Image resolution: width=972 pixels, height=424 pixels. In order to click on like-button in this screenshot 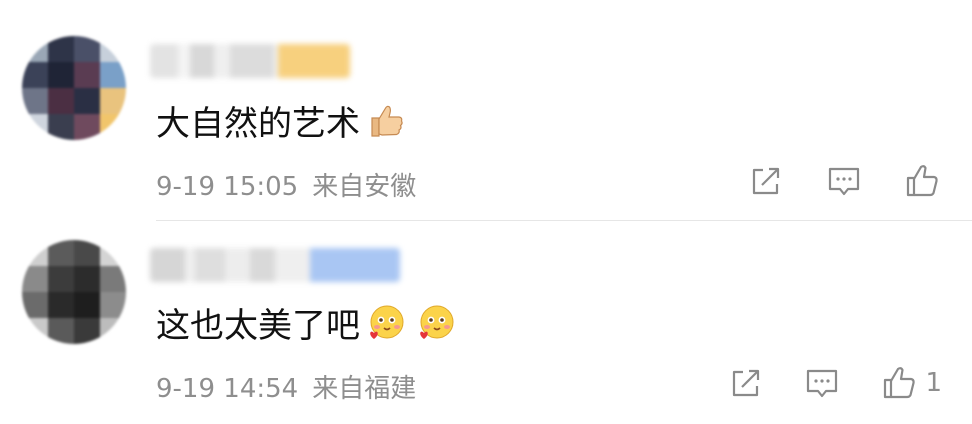, I will do `click(922, 181)`.